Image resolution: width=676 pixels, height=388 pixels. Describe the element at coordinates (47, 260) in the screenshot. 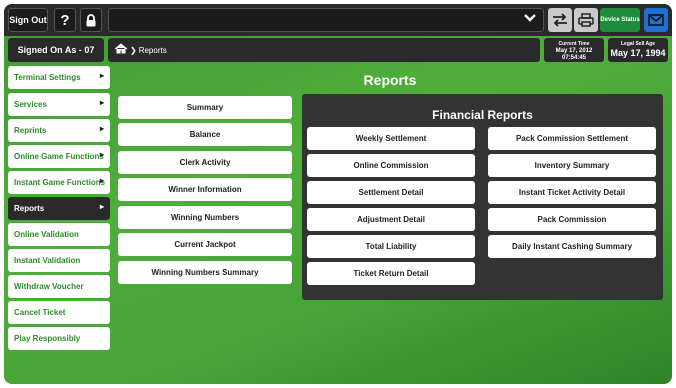

I see `sidebar-item-label: Instant Validation` at that location.